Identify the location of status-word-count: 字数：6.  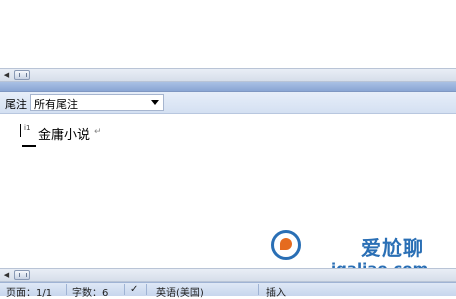
(90, 291).